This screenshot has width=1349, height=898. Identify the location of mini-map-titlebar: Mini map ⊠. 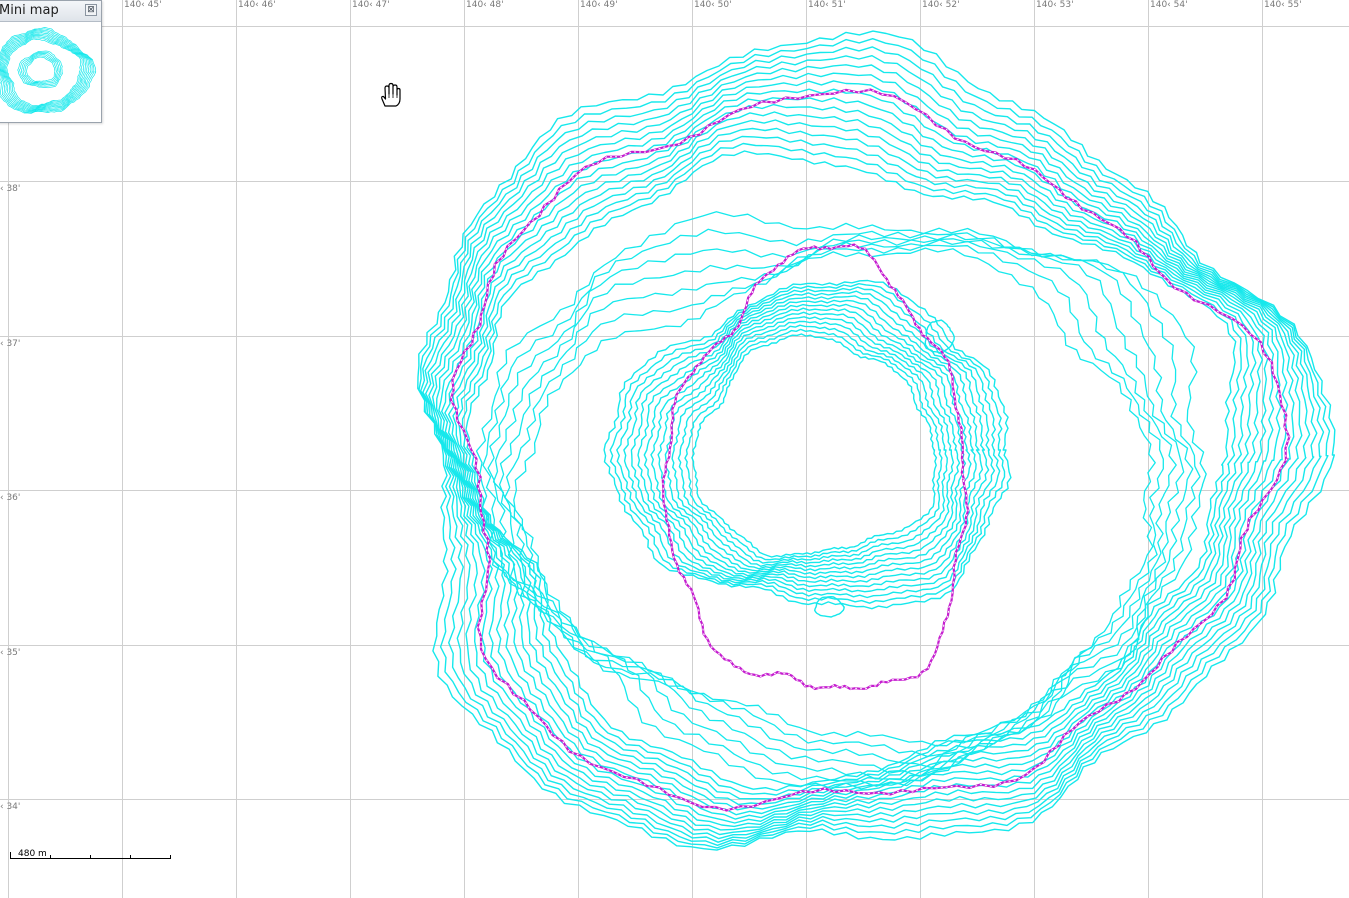
(50, 11).